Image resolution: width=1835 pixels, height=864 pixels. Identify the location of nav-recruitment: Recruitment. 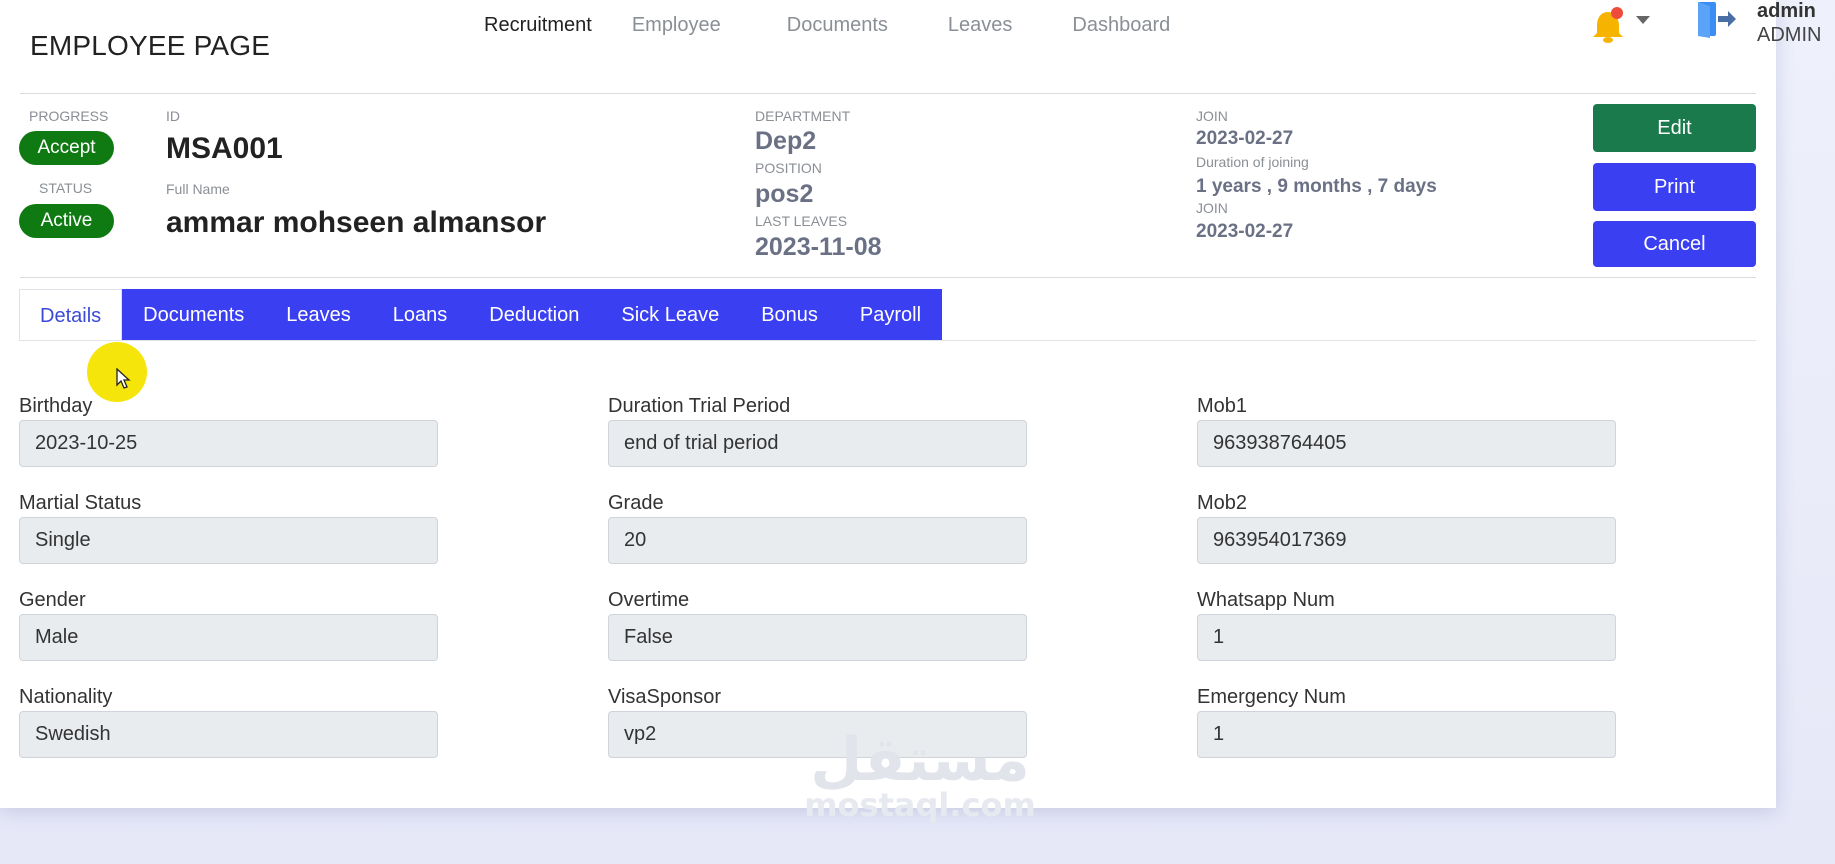
(538, 25).